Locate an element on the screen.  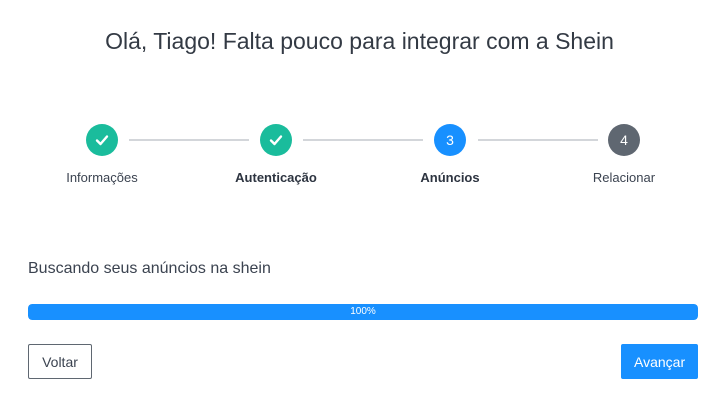
progress-bar: 100% is located at coordinates (363, 312).